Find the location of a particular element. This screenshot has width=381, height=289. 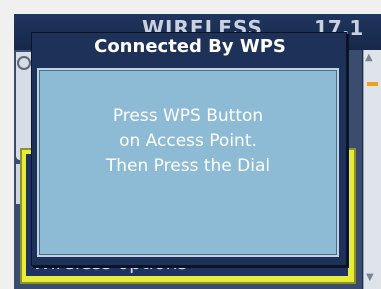

message-line: on Access Point. is located at coordinates (188, 141).